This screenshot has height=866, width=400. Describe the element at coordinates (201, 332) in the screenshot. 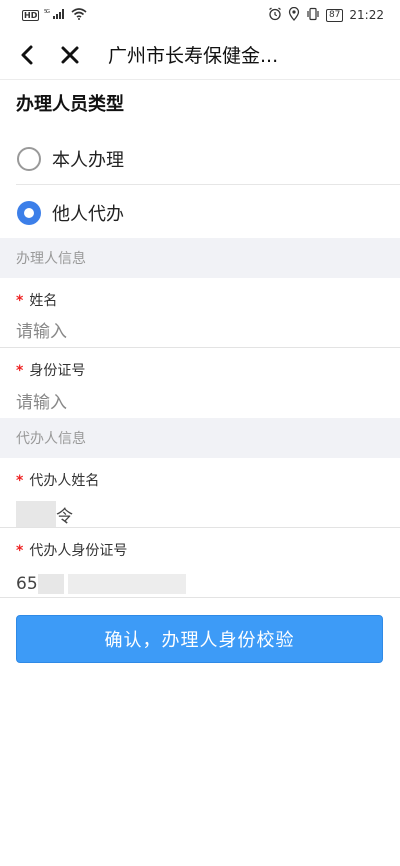

I see `handler-name-input` at that location.